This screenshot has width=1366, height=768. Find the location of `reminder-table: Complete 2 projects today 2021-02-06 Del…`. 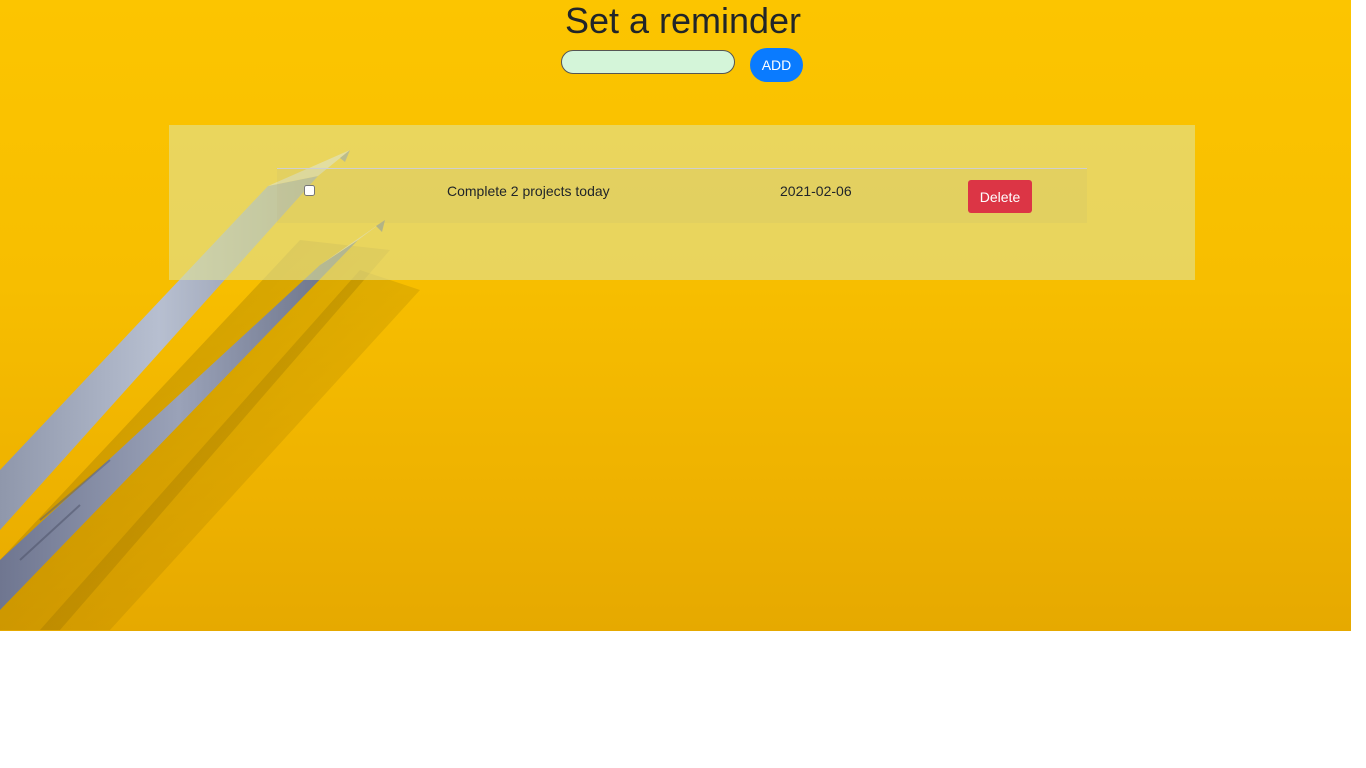

reminder-table: Complete 2 projects today 2021-02-06 Del… is located at coordinates (682, 195).